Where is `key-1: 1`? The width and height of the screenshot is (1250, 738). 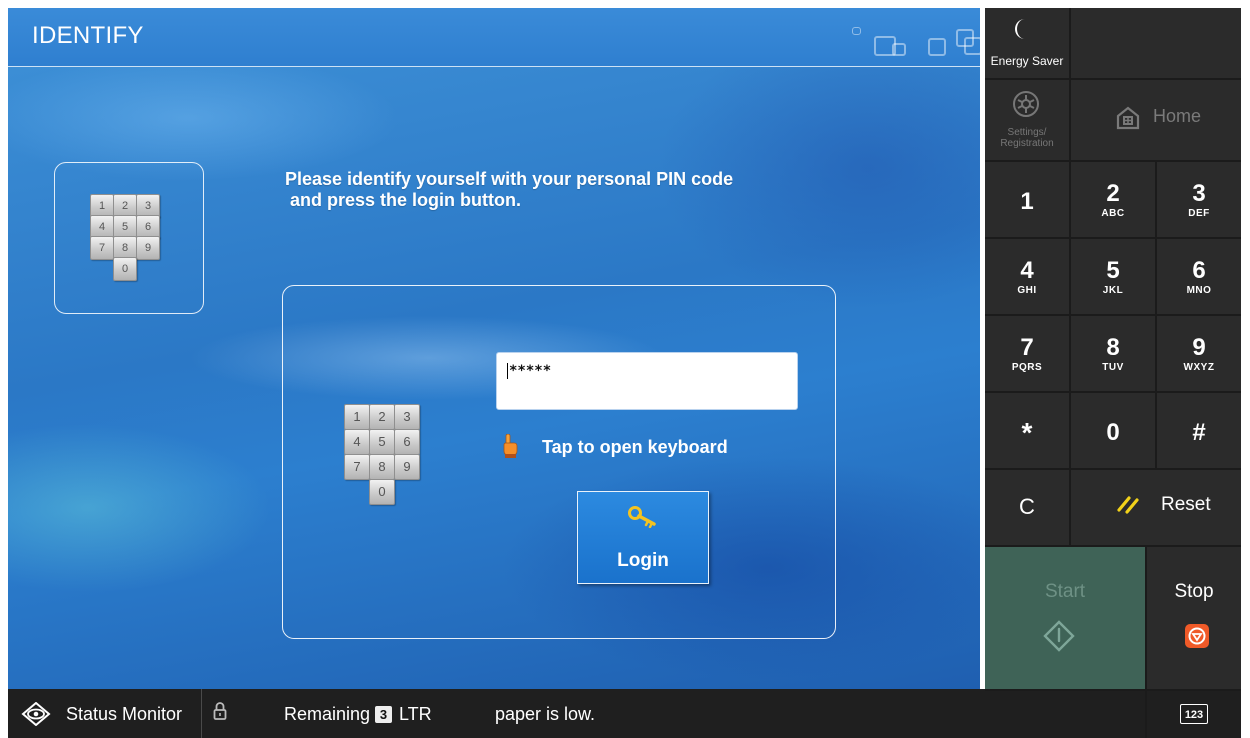
key-1: 1 is located at coordinates (1027, 199).